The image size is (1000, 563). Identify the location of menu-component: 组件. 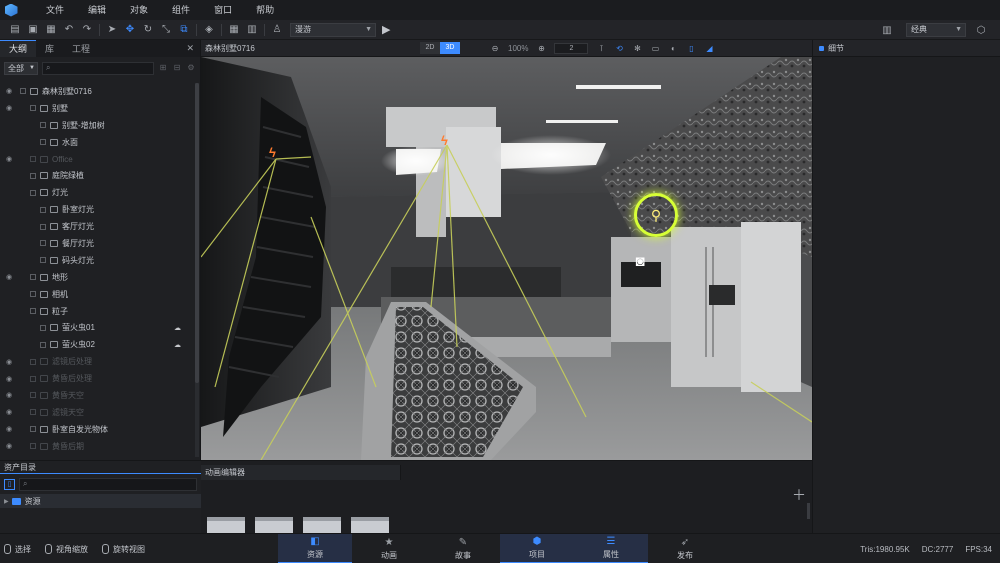
(181, 10).